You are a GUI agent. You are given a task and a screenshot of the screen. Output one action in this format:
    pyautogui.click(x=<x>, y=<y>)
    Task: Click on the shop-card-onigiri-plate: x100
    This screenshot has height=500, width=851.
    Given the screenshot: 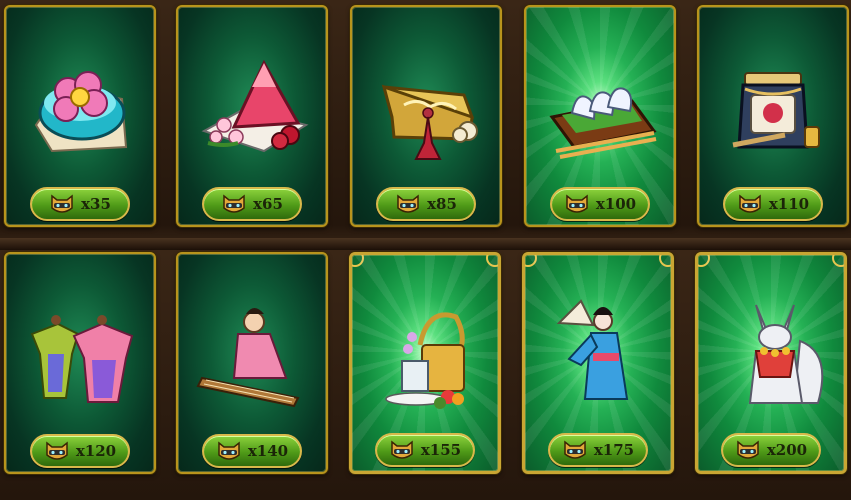 What is the action you would take?
    pyautogui.click(x=600, y=116)
    